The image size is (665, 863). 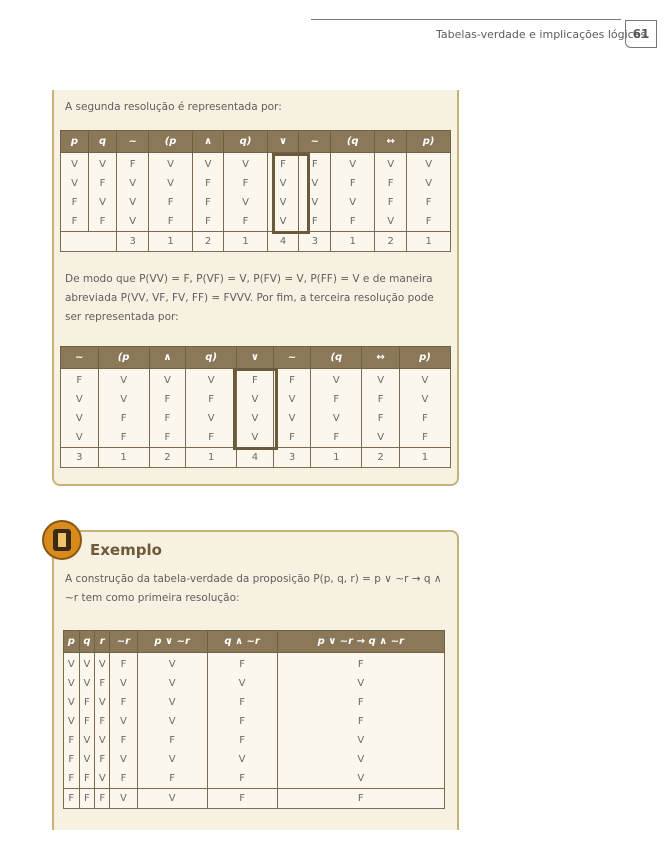 I want to click on example-book-icon, so click(x=62, y=540).